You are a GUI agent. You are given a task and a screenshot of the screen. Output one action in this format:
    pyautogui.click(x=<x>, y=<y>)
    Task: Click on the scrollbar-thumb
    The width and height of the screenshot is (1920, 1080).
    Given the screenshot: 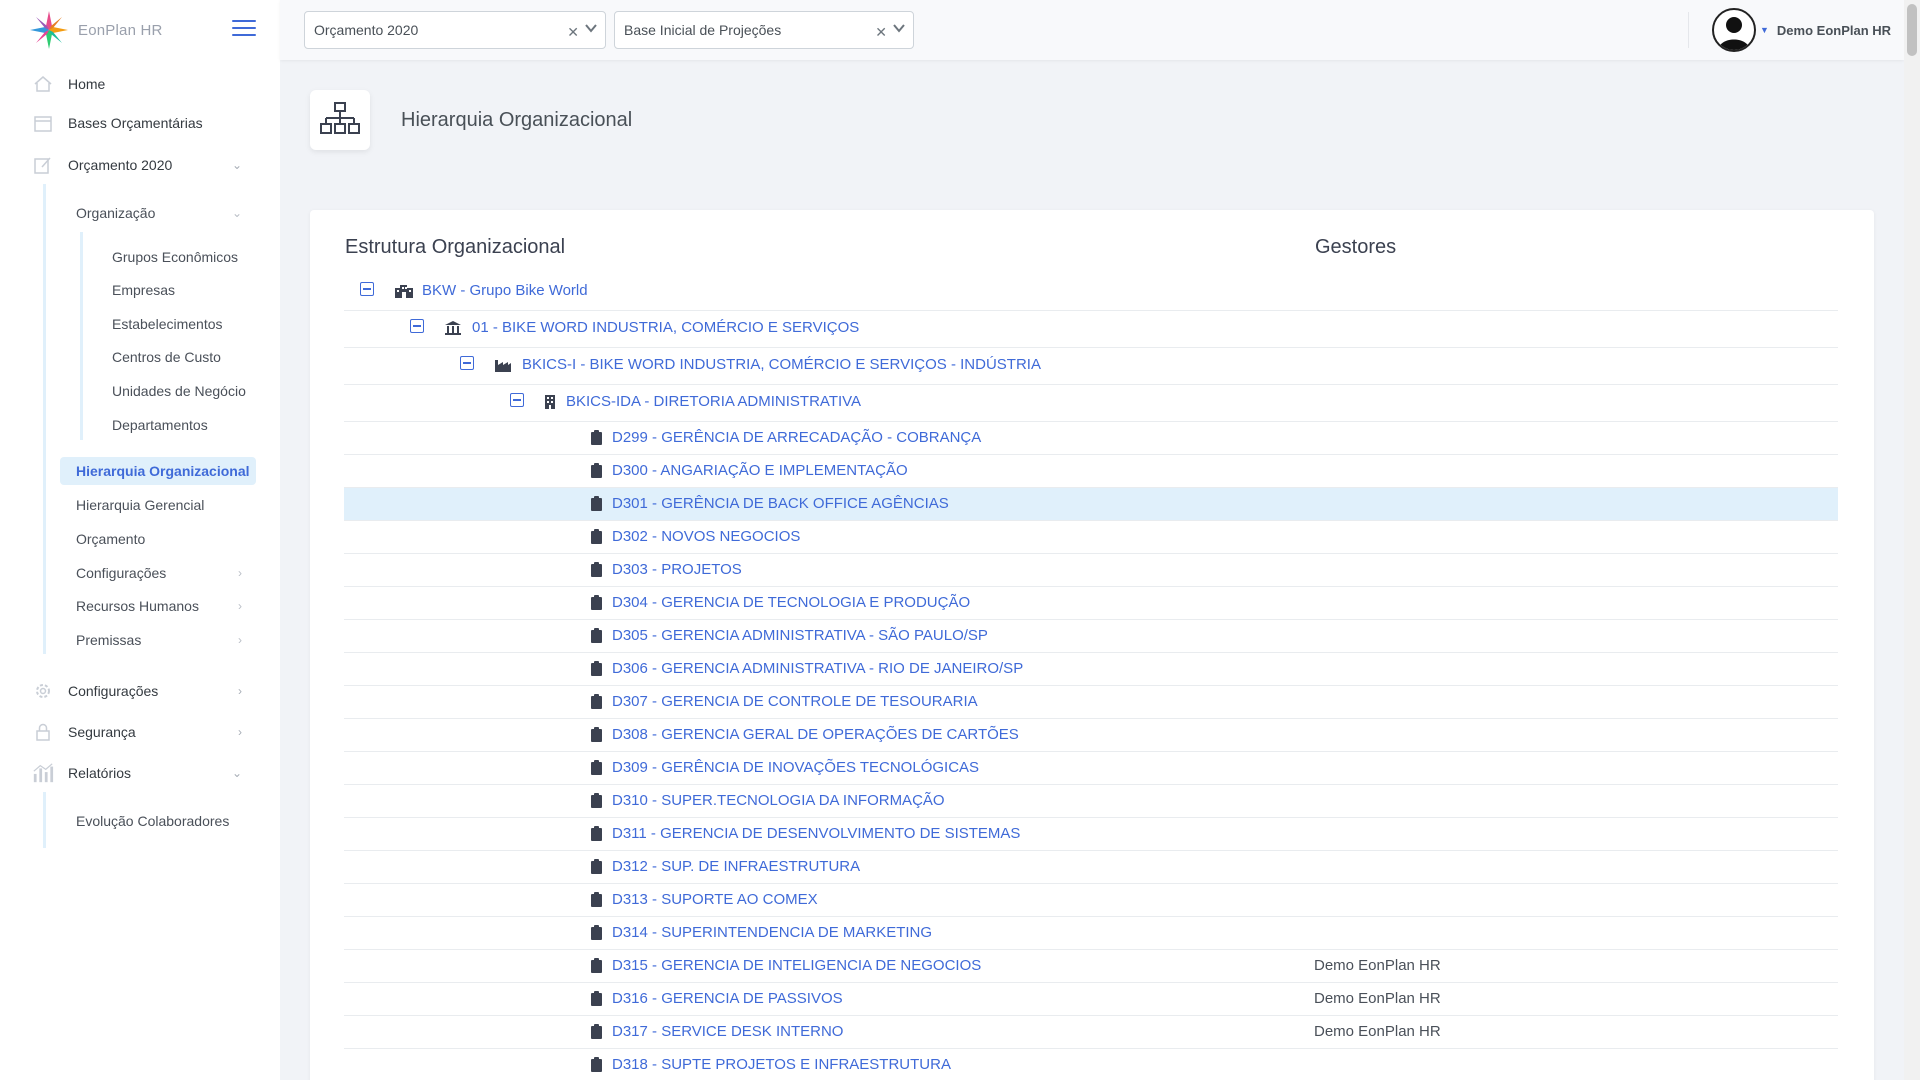 What is the action you would take?
    pyautogui.click(x=1912, y=30)
    